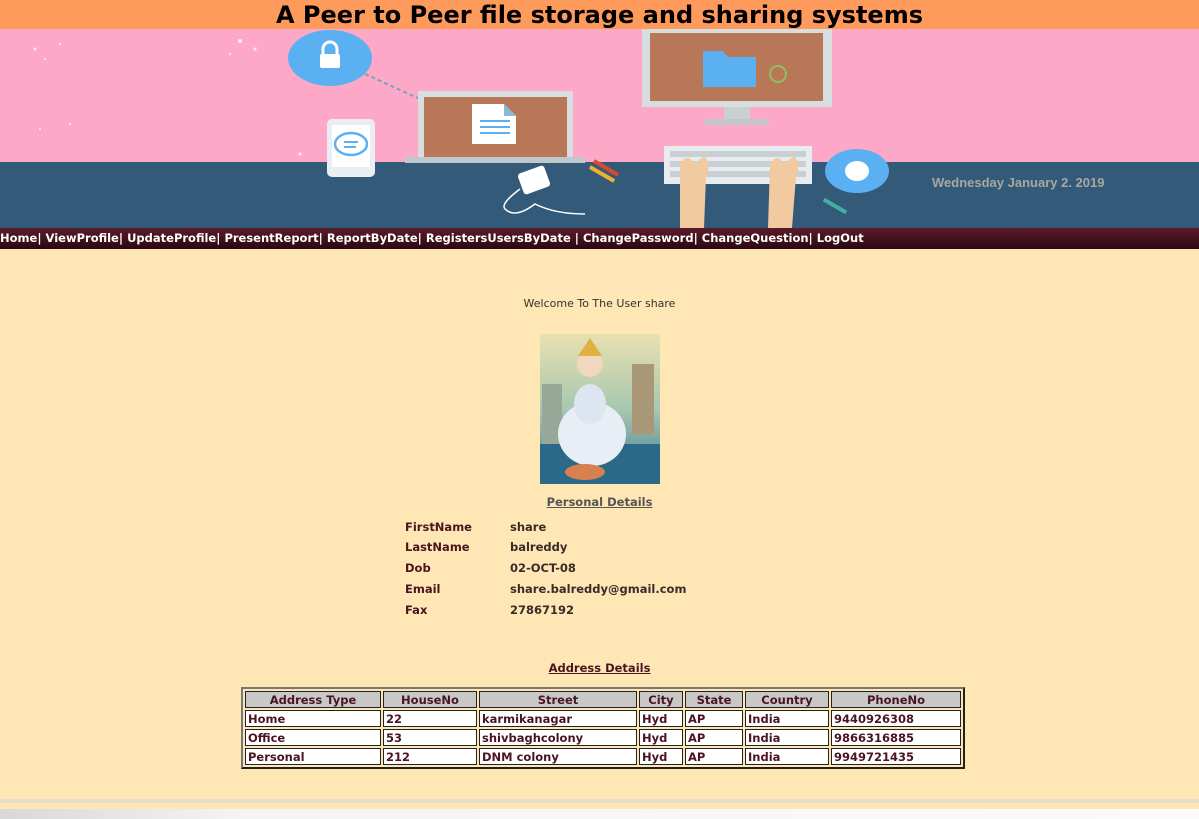 This screenshot has width=1199, height=819. Describe the element at coordinates (599, 814) in the screenshot. I see `footer-bar` at that location.